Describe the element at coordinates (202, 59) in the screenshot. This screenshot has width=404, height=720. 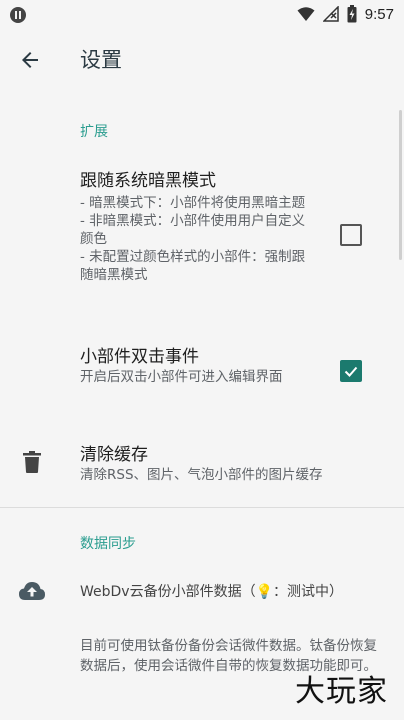
I see `app-bar: 设置` at that location.